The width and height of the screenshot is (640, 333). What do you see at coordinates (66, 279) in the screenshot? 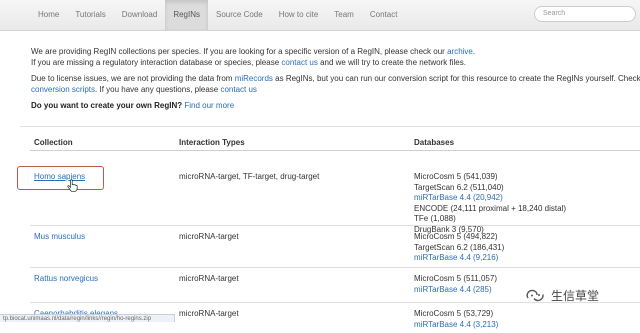
I see `collection-link-rattus-norvegicus: Rattus norvegicus` at bounding box center [66, 279].